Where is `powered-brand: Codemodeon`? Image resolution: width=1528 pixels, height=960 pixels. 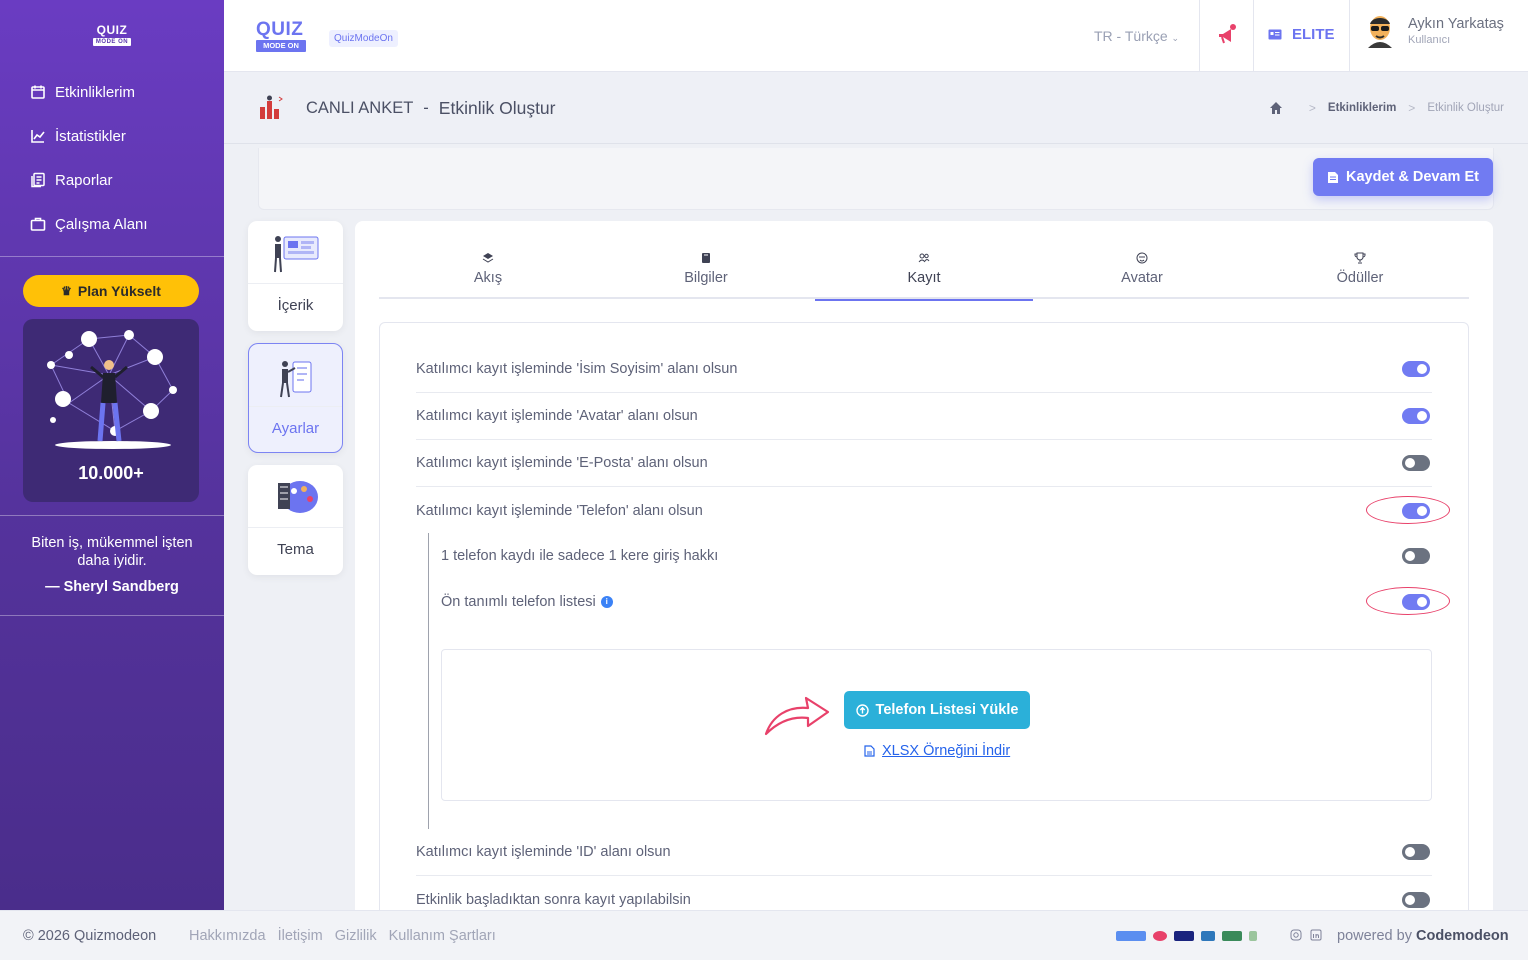 powered-brand: Codemodeon is located at coordinates (1462, 935).